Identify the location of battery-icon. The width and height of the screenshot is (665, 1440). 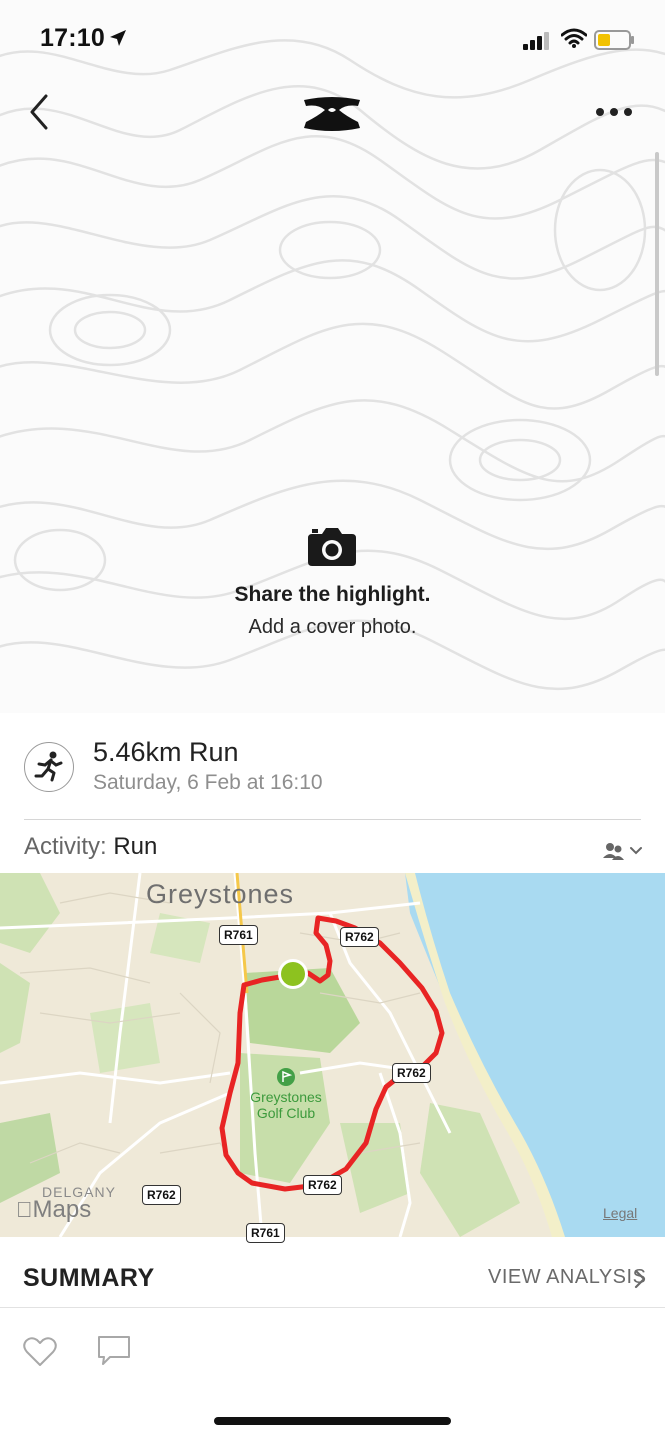
(614, 40).